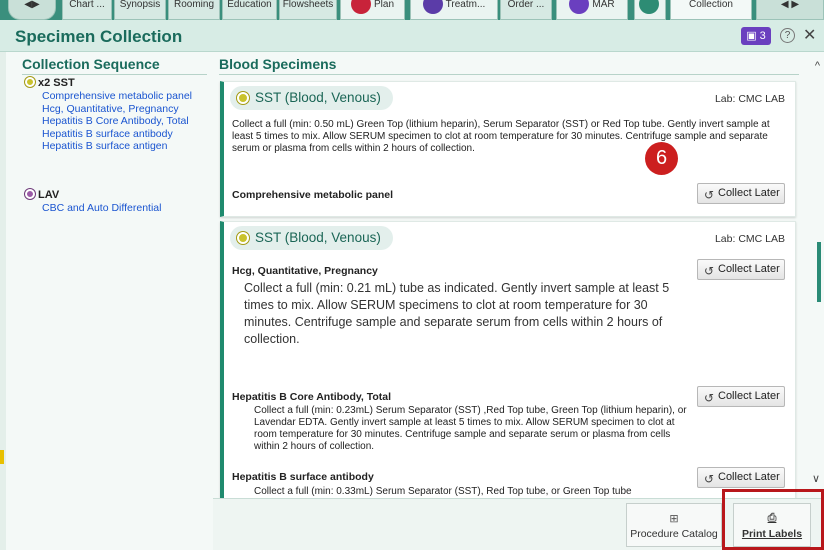  Describe the element at coordinates (32, 5) in the screenshot. I see `back-arrow-icon: ◀▶` at that location.